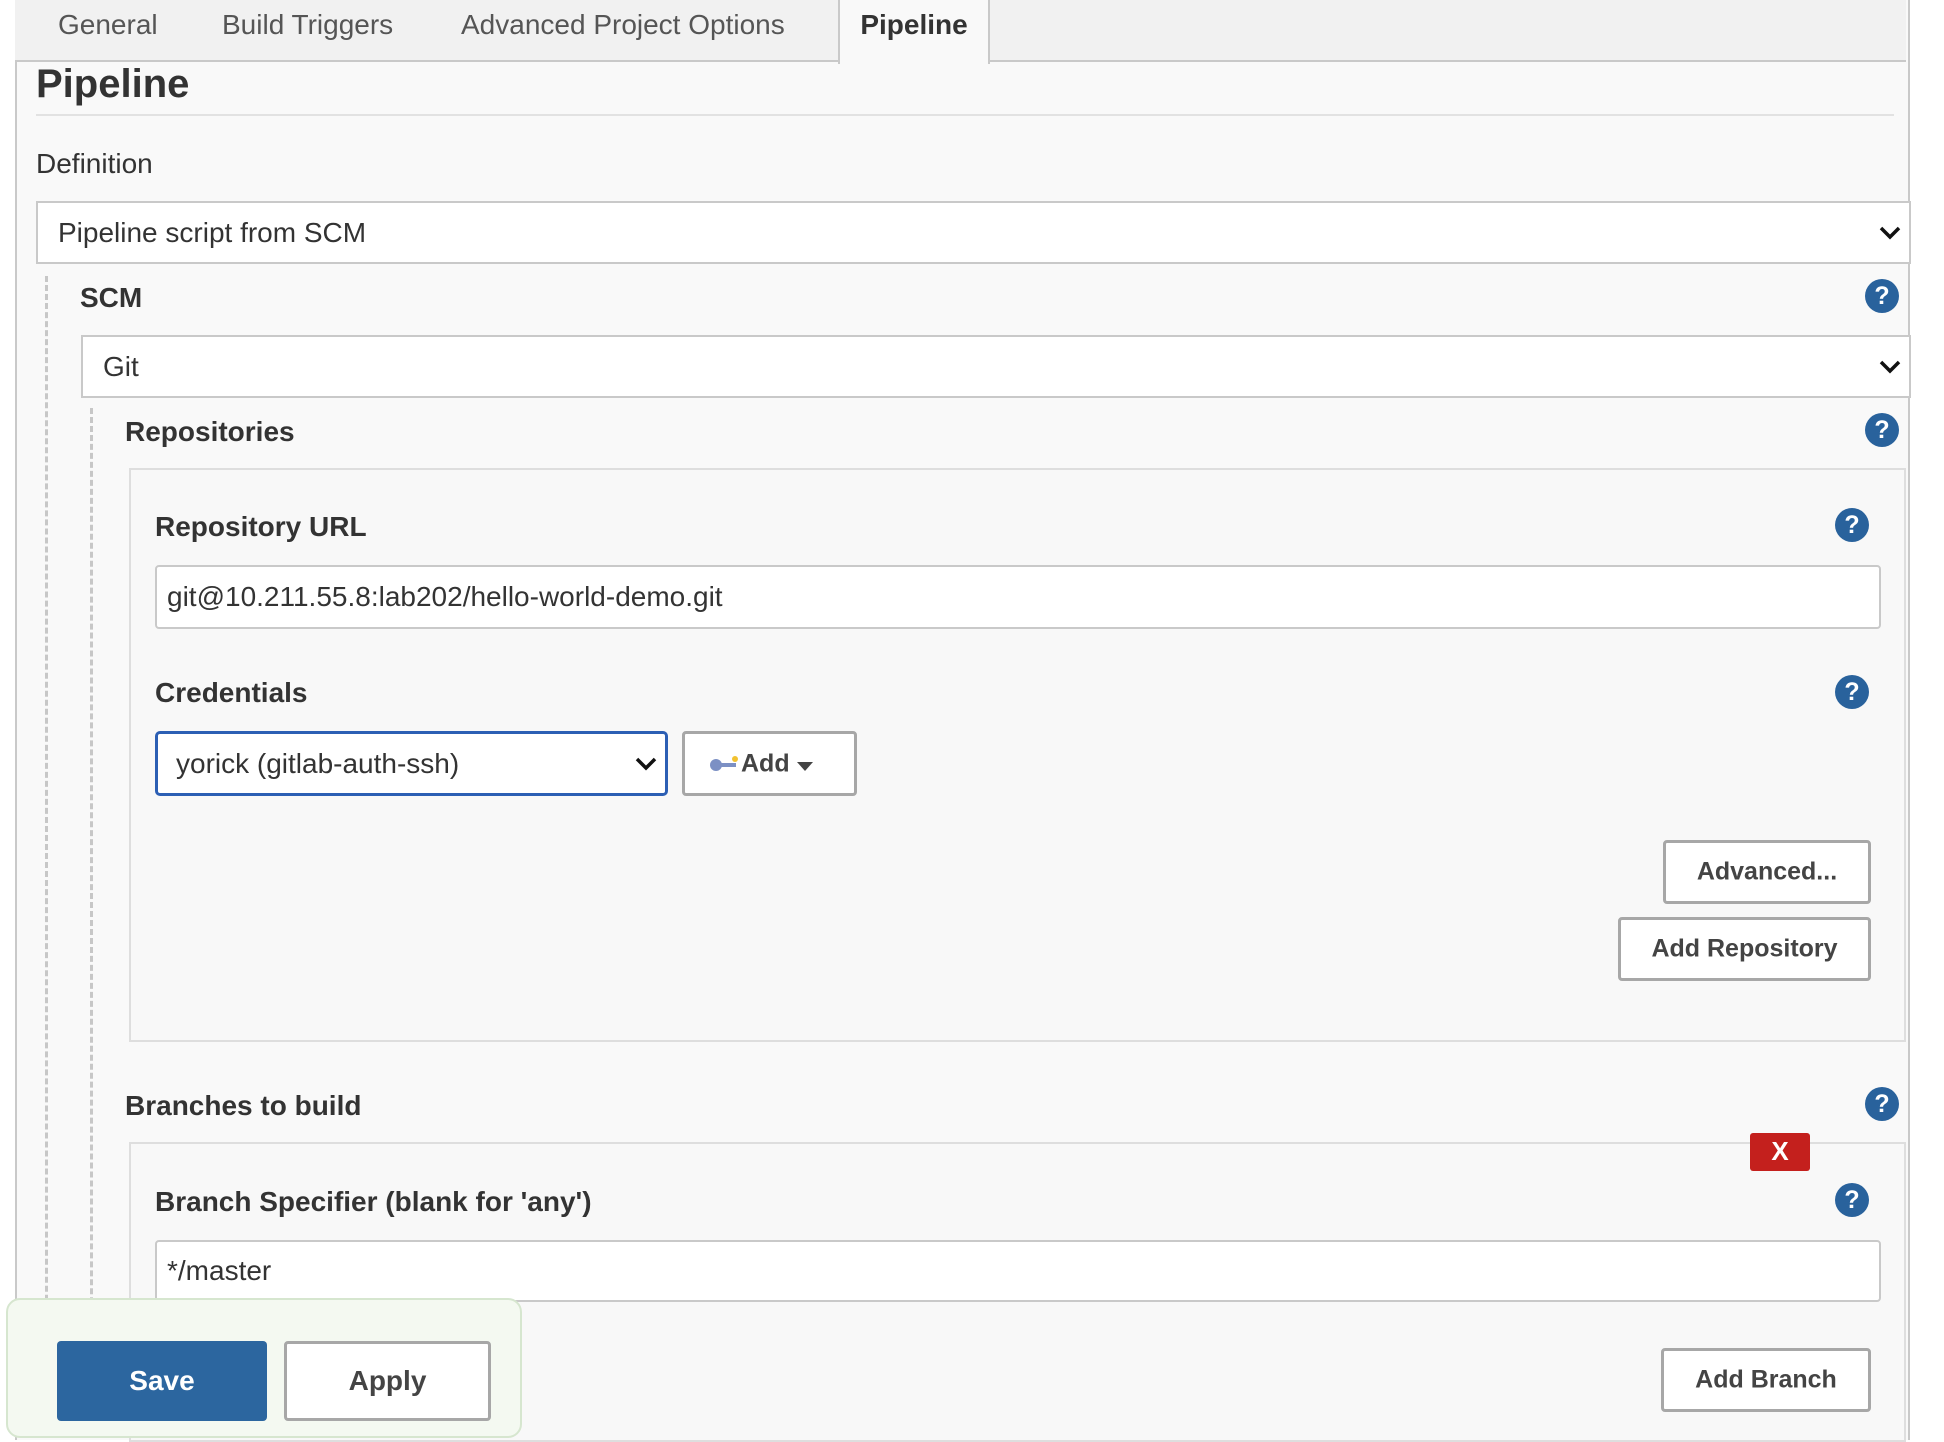  What do you see at coordinates (973, 232) in the screenshot?
I see `definition-select: Pipeline script from SCM` at bounding box center [973, 232].